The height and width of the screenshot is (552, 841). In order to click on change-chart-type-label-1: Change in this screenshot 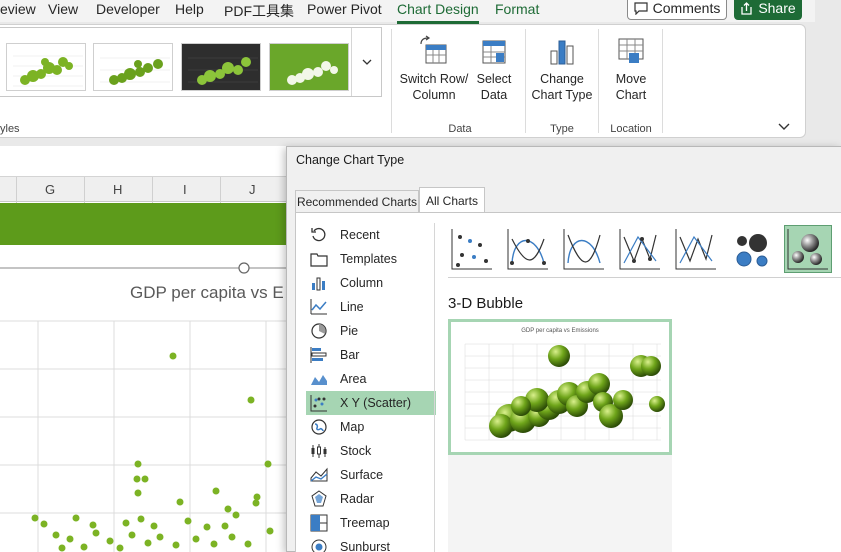, I will do `click(562, 79)`.